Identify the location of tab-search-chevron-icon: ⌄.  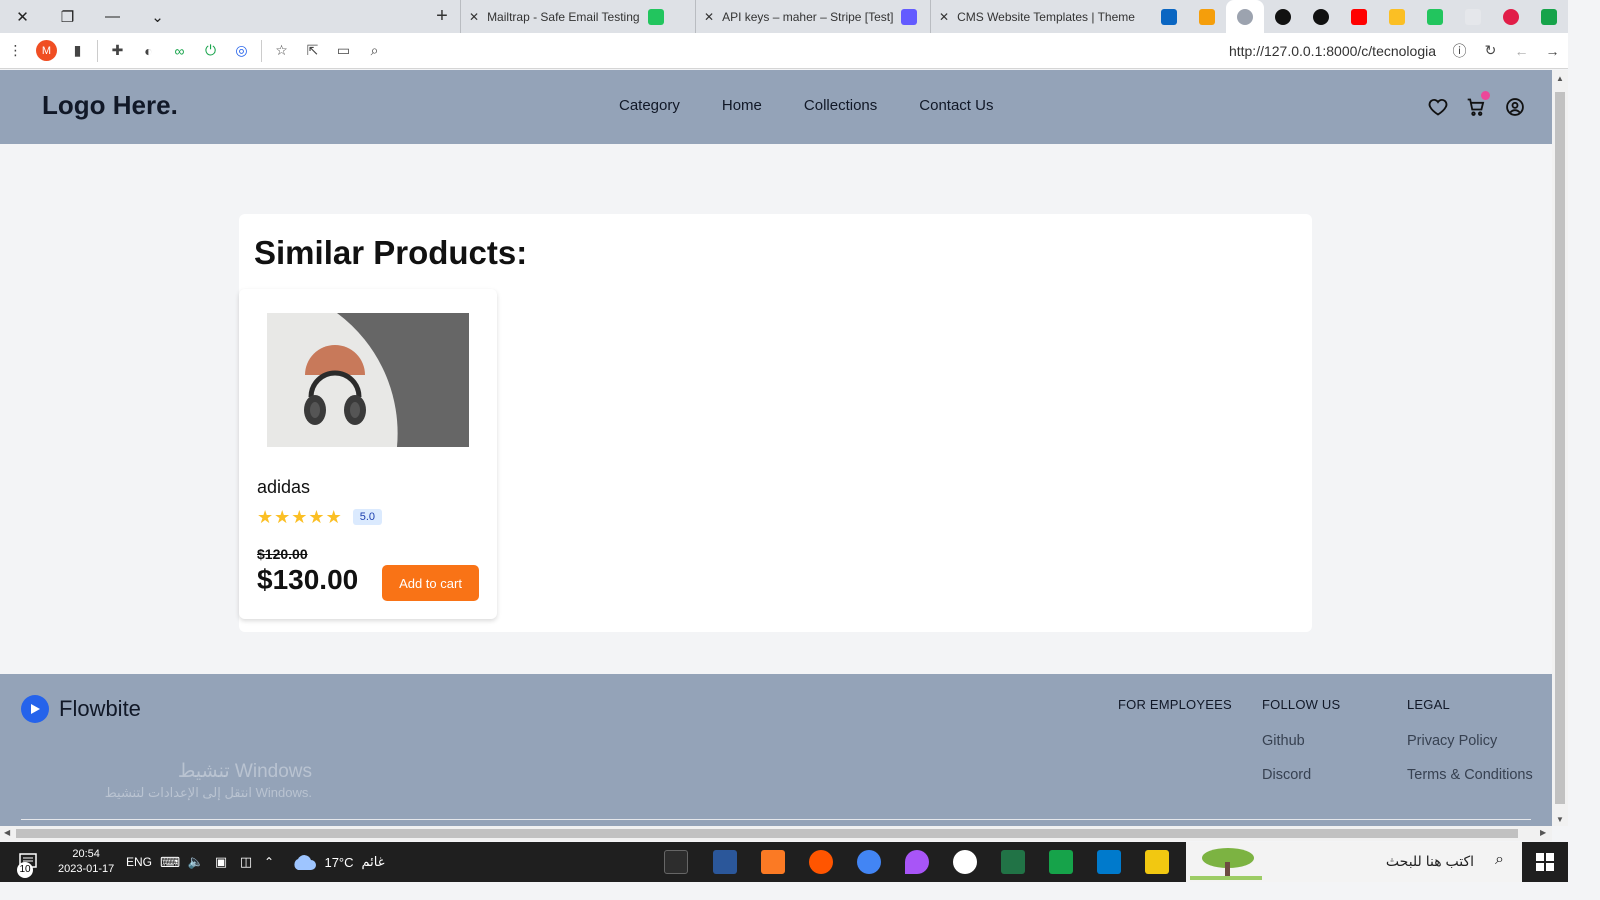
(157, 16).